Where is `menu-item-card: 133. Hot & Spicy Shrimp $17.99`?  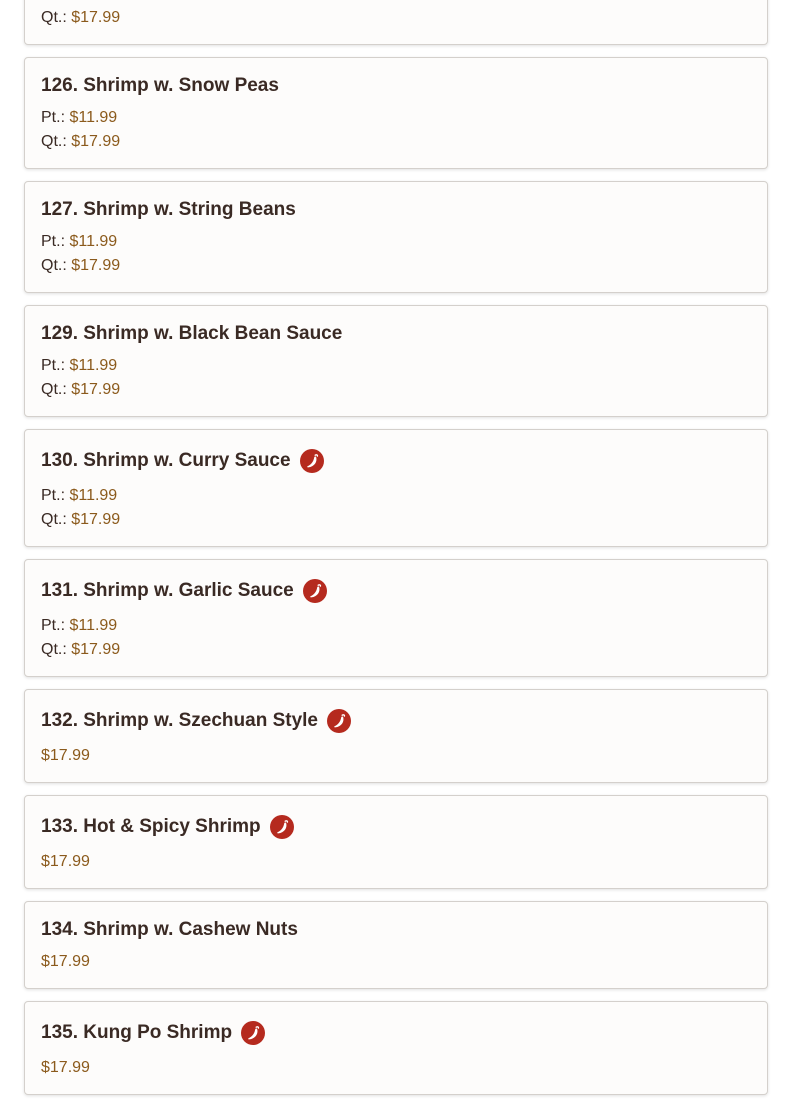
menu-item-card: 133. Hot & Spicy Shrimp $17.99 is located at coordinates (396, 842).